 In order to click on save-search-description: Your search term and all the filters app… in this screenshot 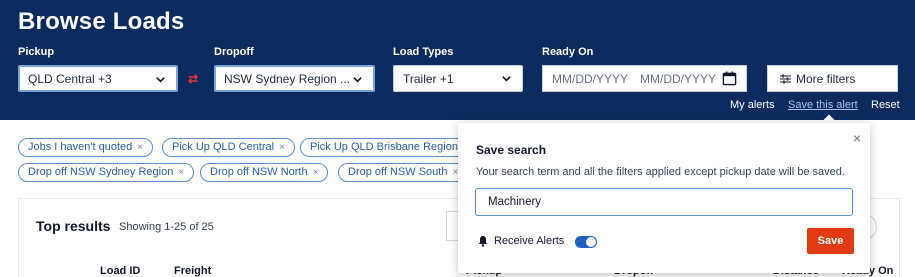, I will do `click(660, 172)`.